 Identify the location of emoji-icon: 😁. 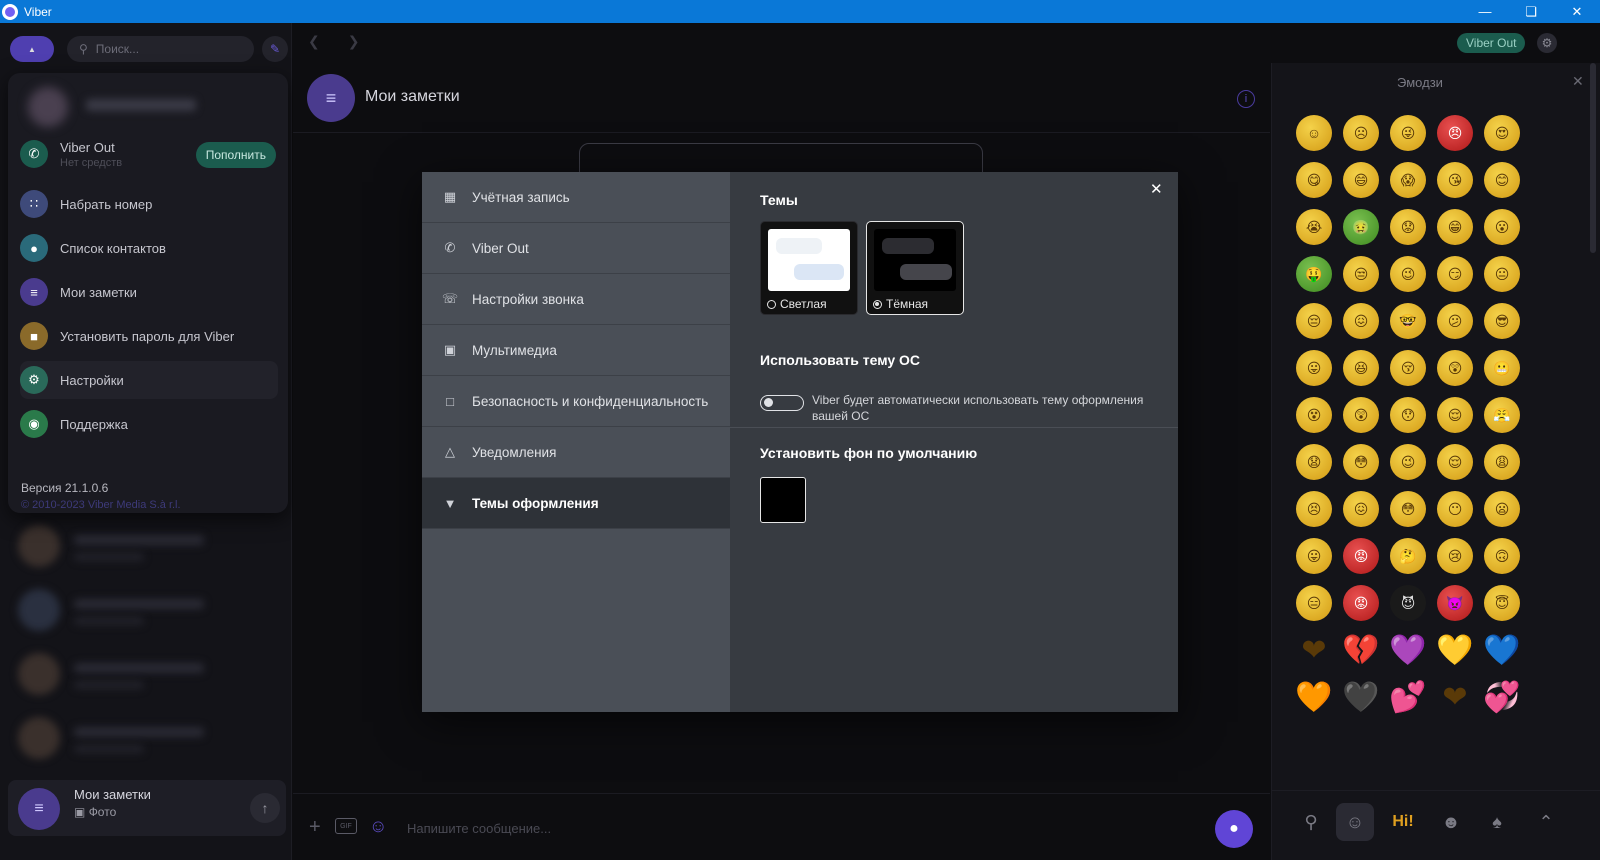
(1455, 227).